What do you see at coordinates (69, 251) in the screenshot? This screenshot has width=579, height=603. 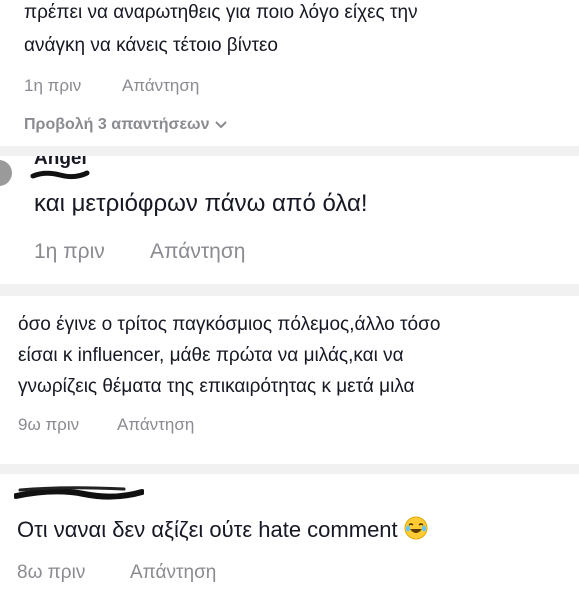 I see `comment-2-timestamp: 1η πριν` at bounding box center [69, 251].